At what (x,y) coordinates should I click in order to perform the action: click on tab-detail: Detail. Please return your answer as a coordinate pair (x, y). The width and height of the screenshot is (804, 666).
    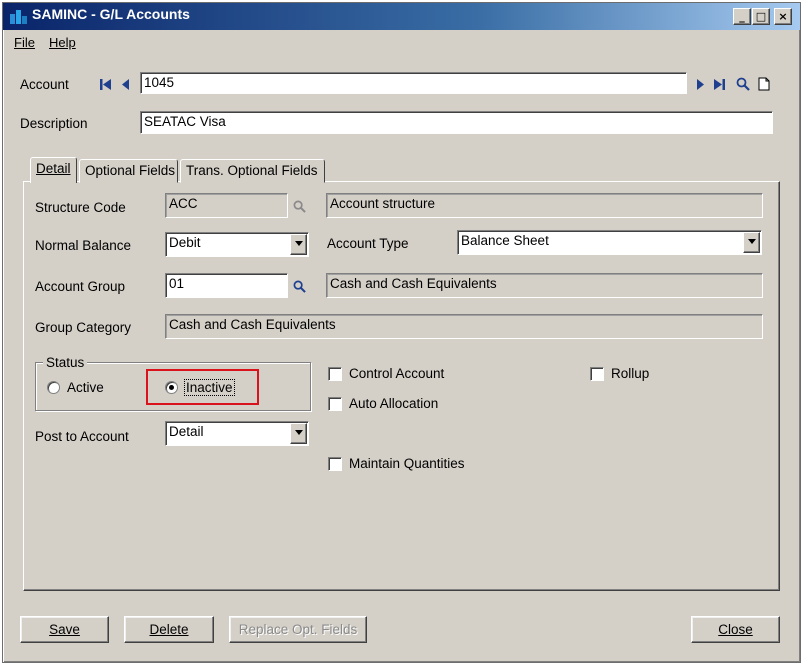
    Looking at the image, I should click on (53, 170).